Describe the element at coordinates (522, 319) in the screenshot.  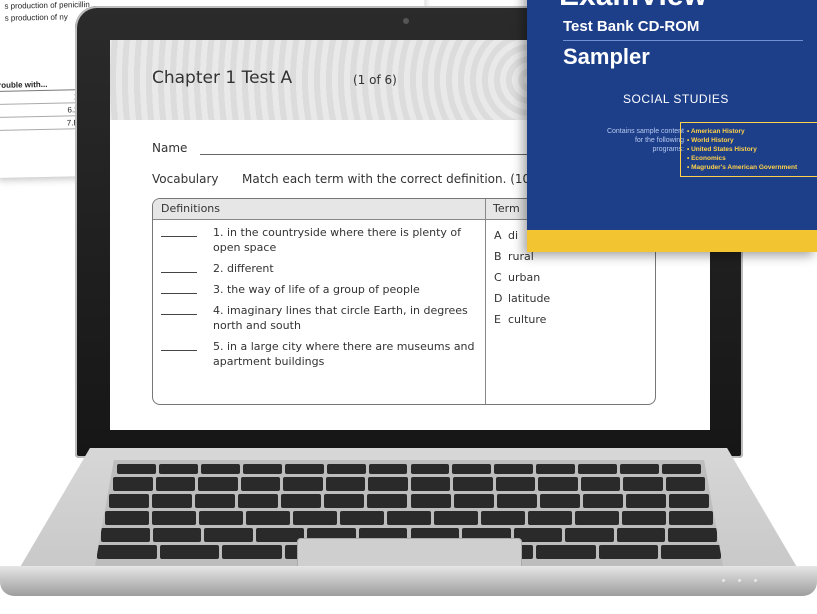
I see `term-item: Eculture` at that location.